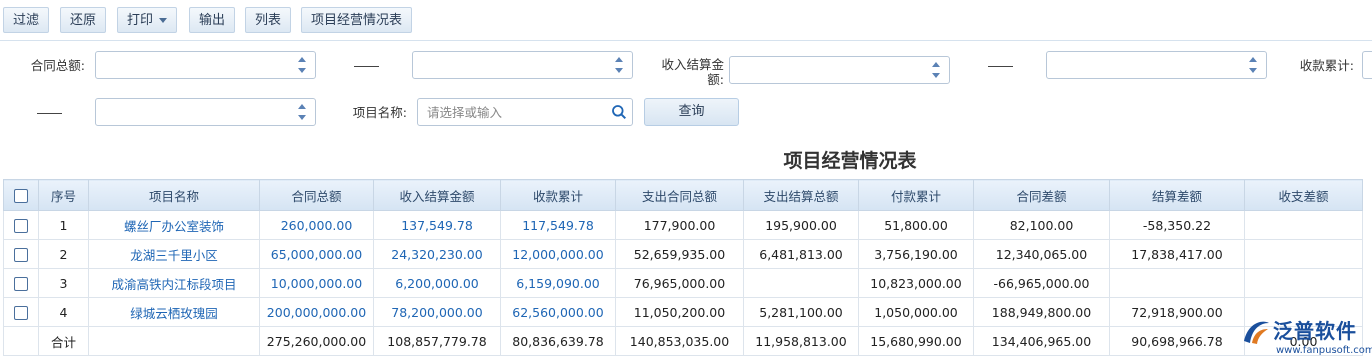 Image resolution: width=1372 pixels, height=363 pixels. Describe the element at coordinates (916, 312) in the screenshot. I see `cell: 1,050,000.00` at that location.